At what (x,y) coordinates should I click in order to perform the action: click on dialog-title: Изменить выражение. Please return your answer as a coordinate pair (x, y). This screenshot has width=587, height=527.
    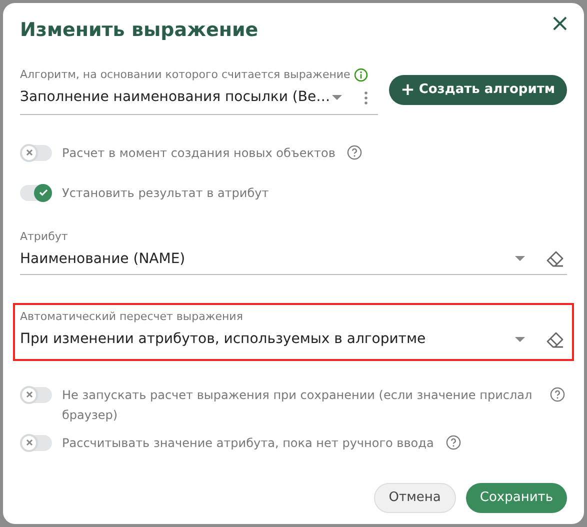
    Looking at the image, I should click on (139, 30).